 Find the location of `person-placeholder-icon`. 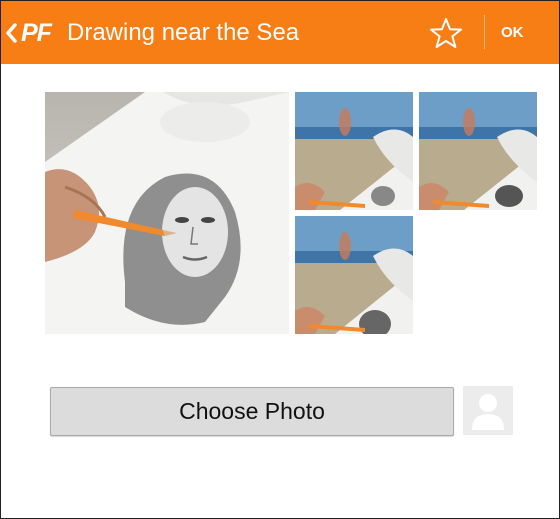

person-placeholder-icon is located at coordinates (488, 410).